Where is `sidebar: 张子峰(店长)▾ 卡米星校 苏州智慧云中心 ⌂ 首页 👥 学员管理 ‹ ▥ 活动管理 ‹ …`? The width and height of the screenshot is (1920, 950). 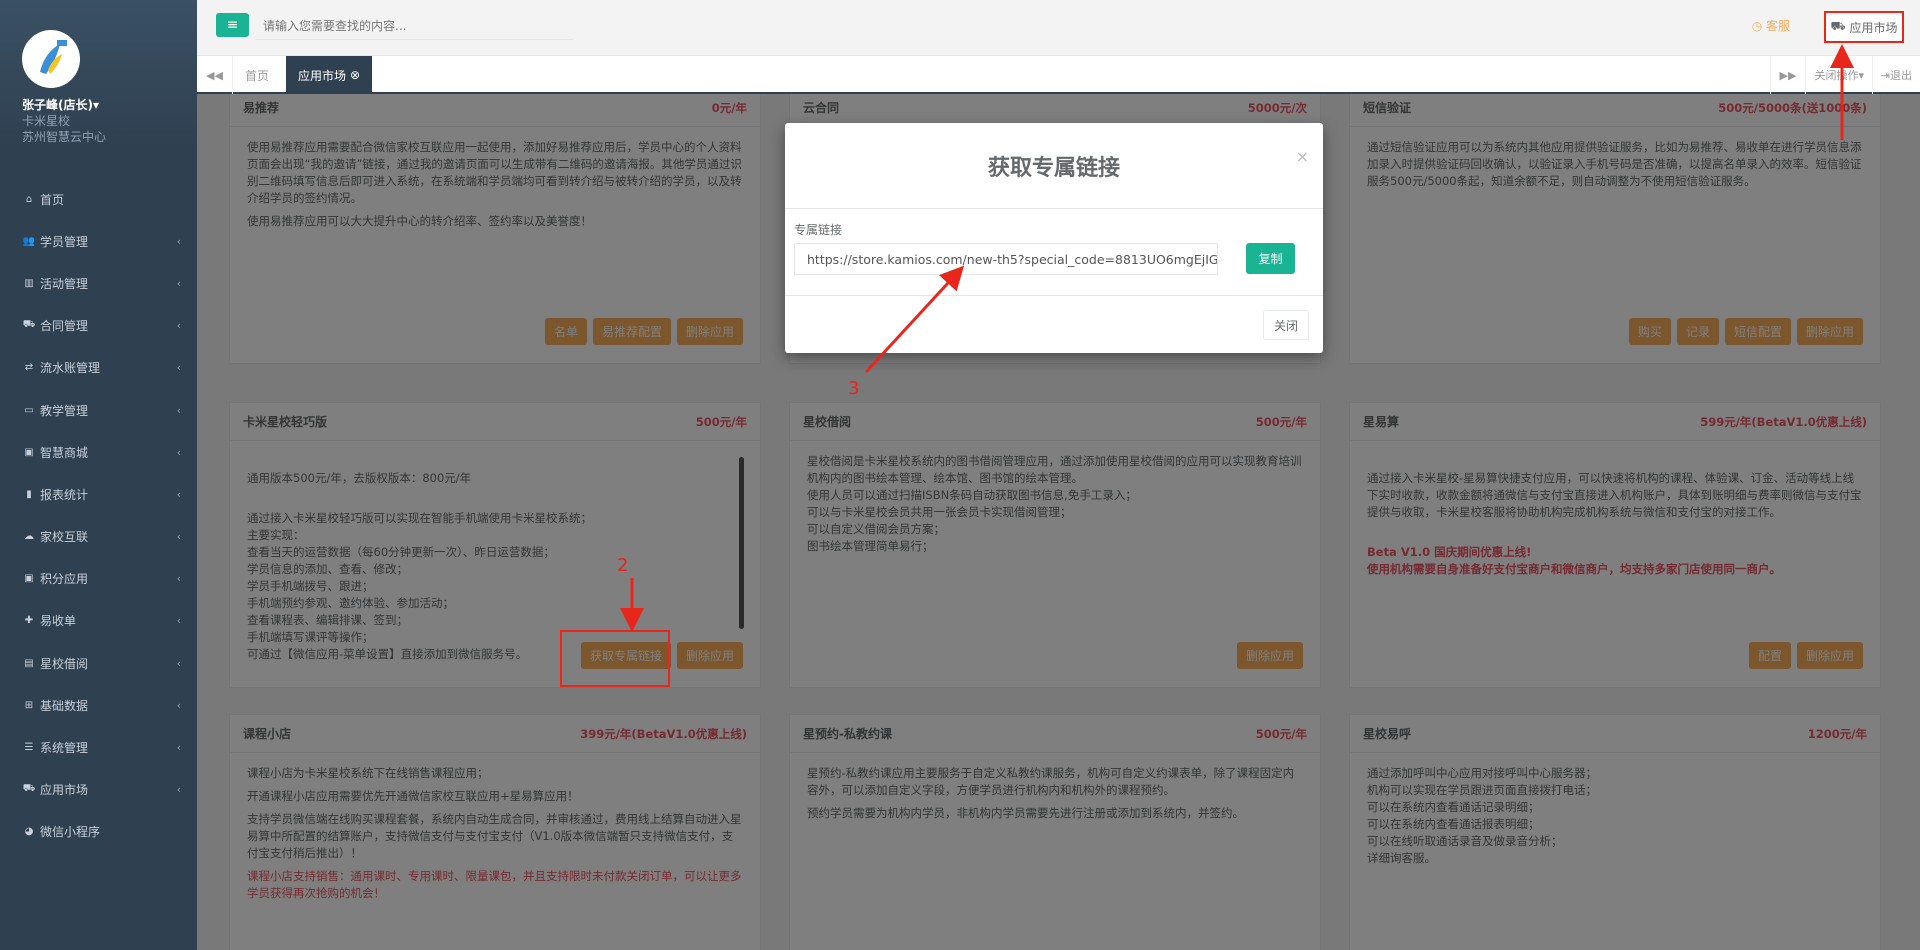 sidebar: 张子峰(店长)▾ 卡米星校 苏州智慧云中心 ⌂ 首页 👥 学员管理 ‹ ▥ 活动管理 ‹ … is located at coordinates (98, 475).